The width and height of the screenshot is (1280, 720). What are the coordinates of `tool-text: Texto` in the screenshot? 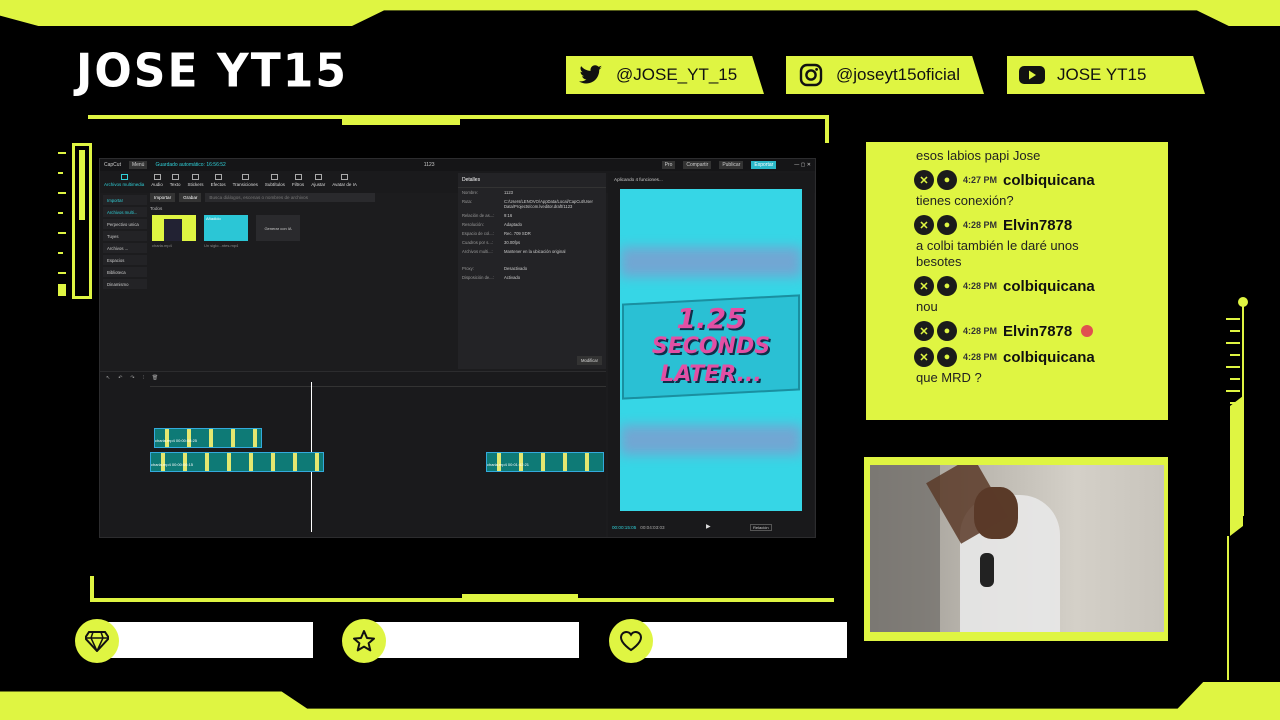 It's located at (175, 182).